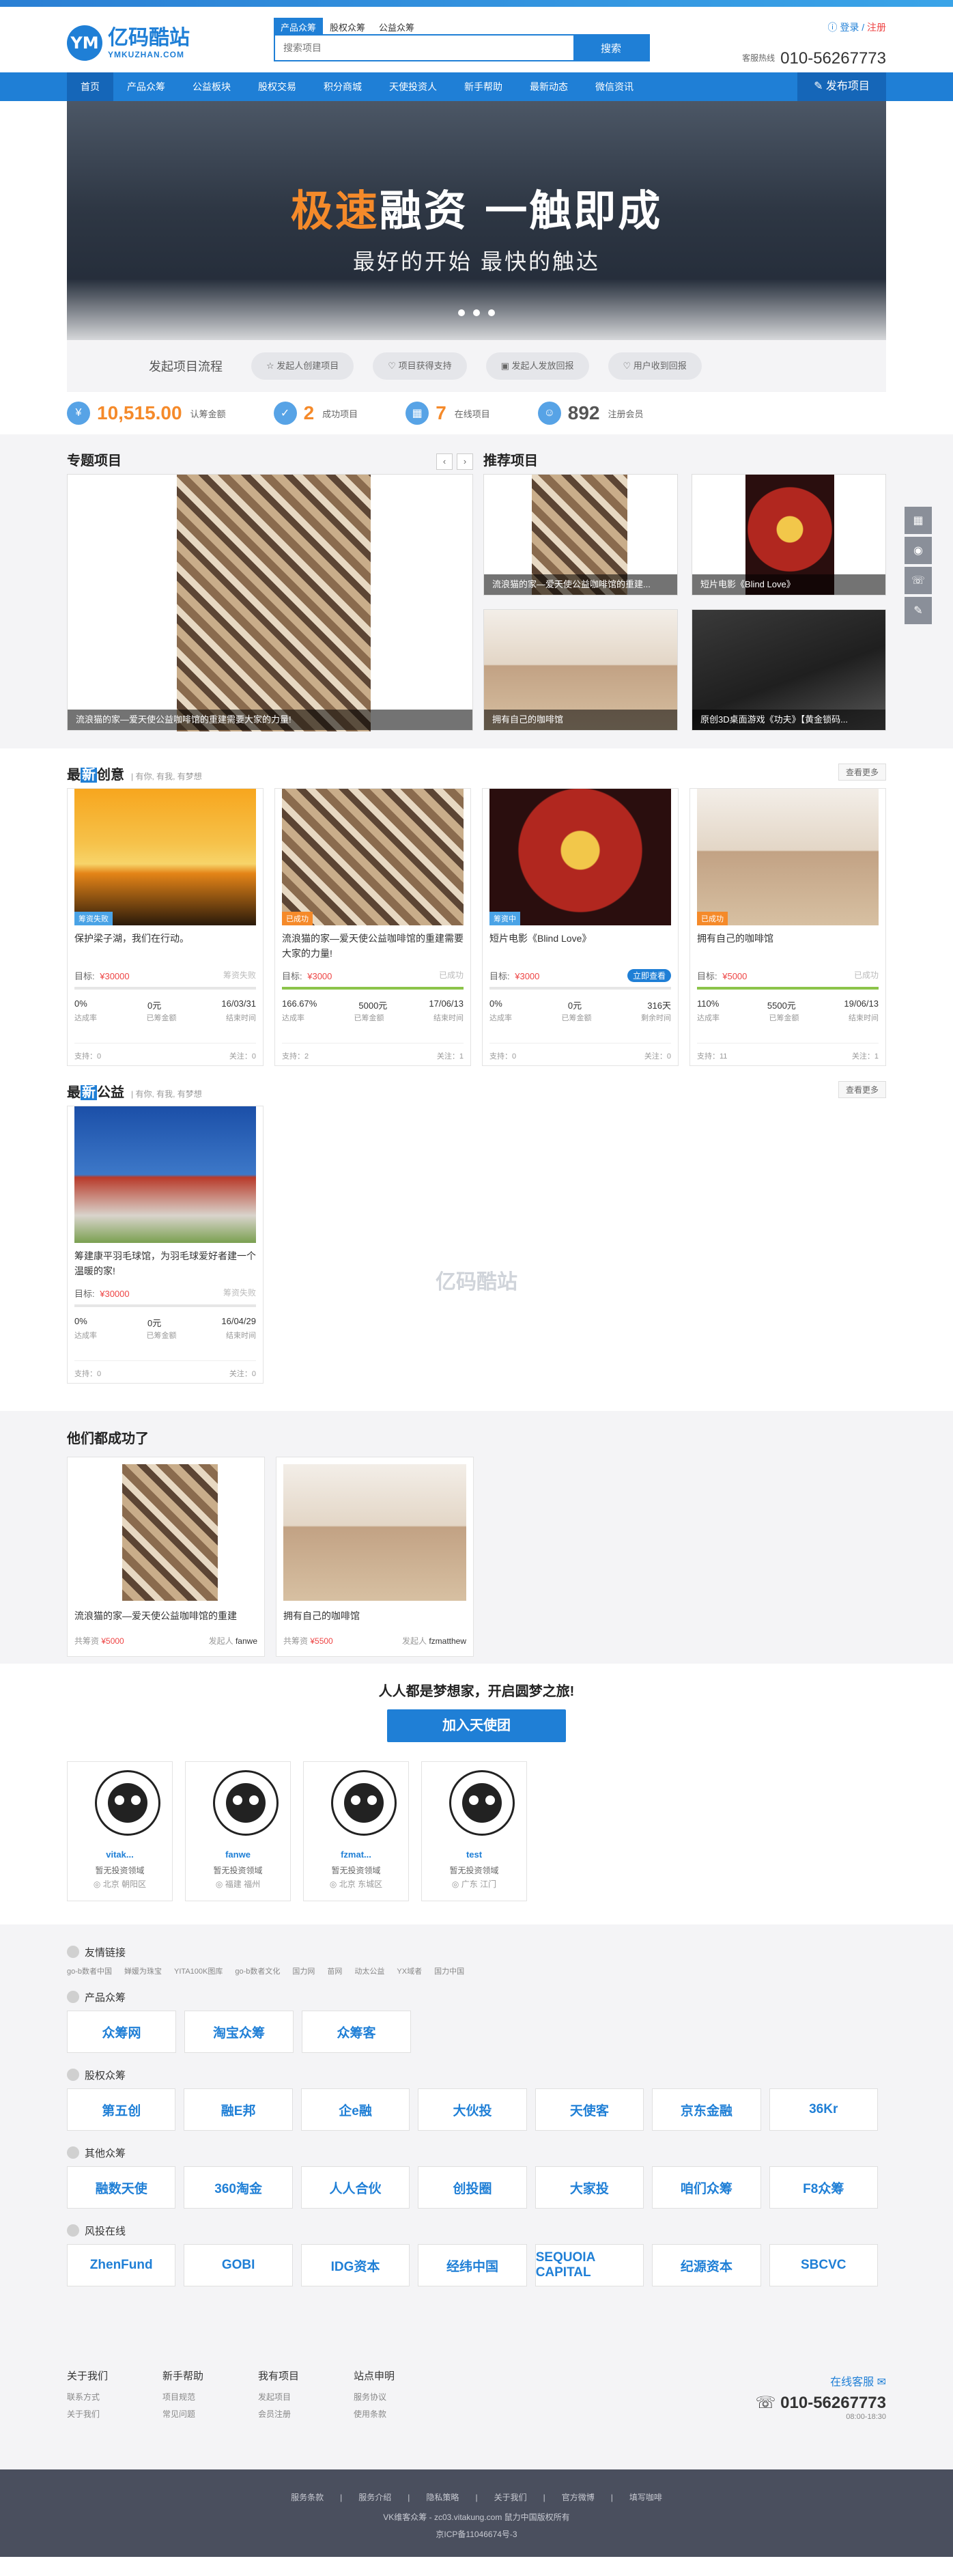 The height and width of the screenshot is (2576, 953). Describe the element at coordinates (238, 1854) in the screenshot. I see `investor-name: fanwe` at that location.